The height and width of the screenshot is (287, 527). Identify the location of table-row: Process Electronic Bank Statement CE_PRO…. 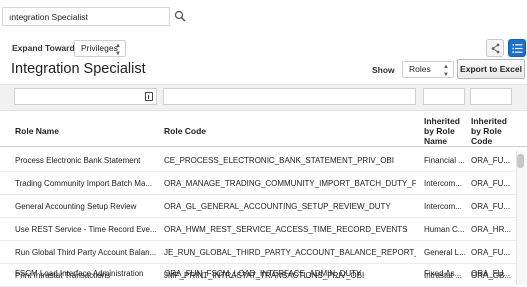
(258, 160).